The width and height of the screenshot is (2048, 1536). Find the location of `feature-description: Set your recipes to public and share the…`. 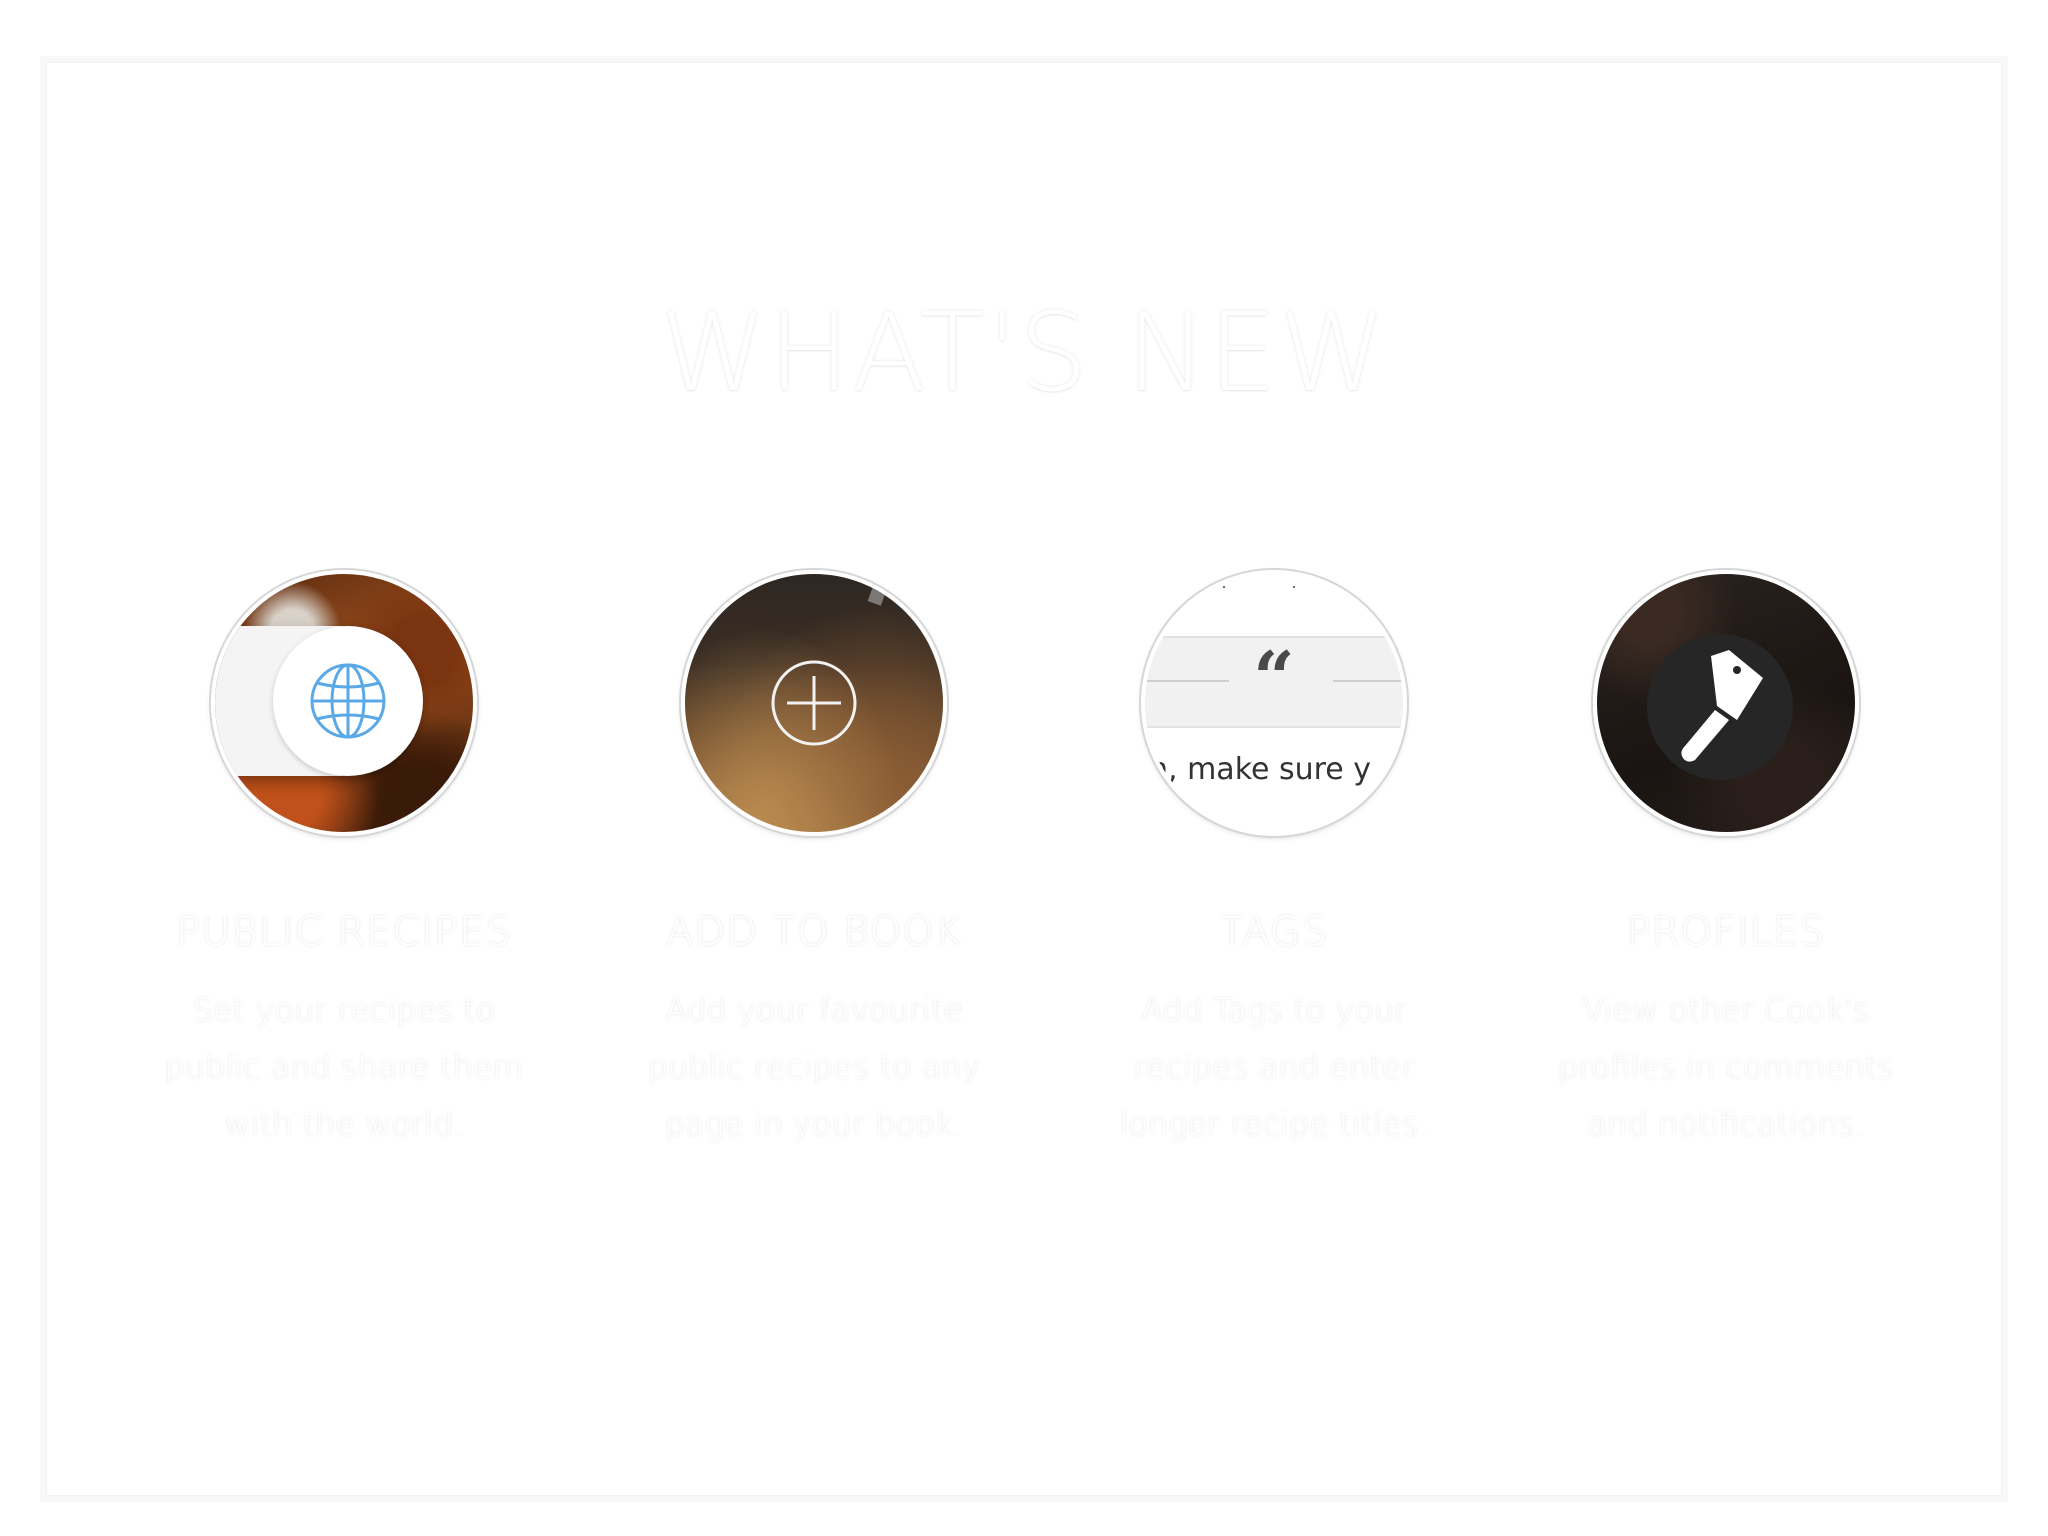

feature-description: Set your recipes to public and share the… is located at coordinates (344, 1067).